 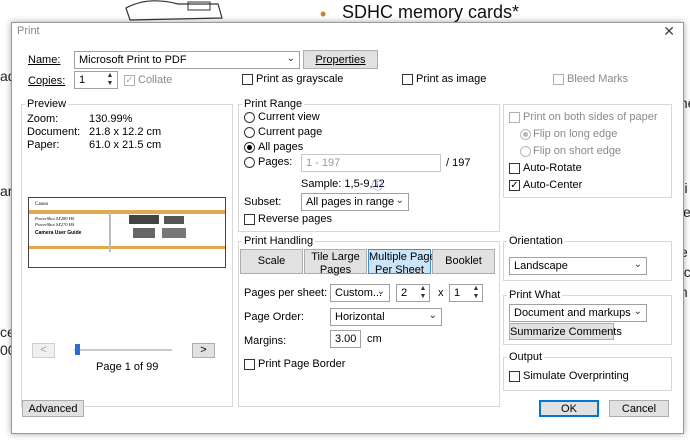 What do you see at coordinates (265, 341) in the screenshot?
I see `margins-label: Margins:` at bounding box center [265, 341].